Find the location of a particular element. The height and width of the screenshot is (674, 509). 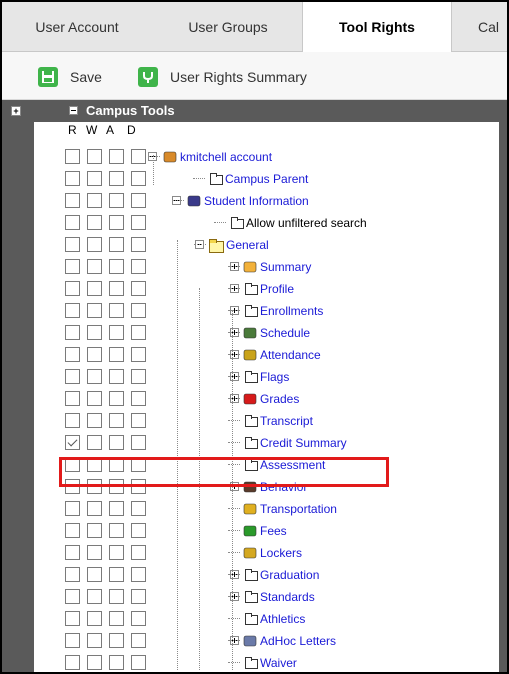

tree-node: Flags is located at coordinates (265, 376).